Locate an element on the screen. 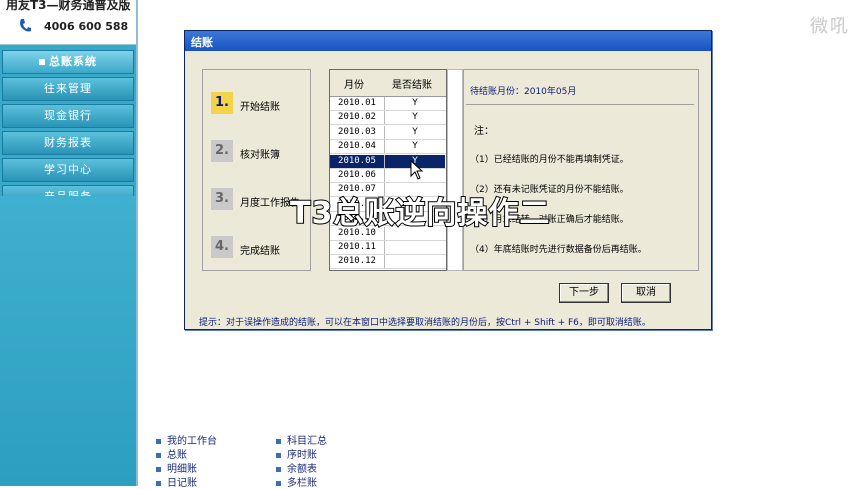 Image resolution: width=864 pixels, height=489 pixels. table-header: 月份 是否结账 is located at coordinates (388, 83).